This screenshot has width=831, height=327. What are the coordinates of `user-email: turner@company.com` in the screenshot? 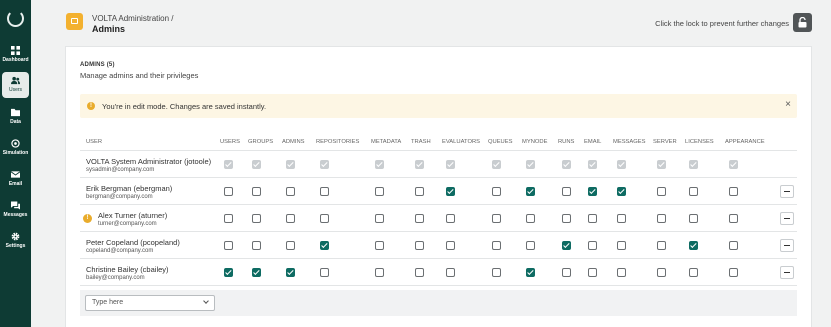 It's located at (127, 224).